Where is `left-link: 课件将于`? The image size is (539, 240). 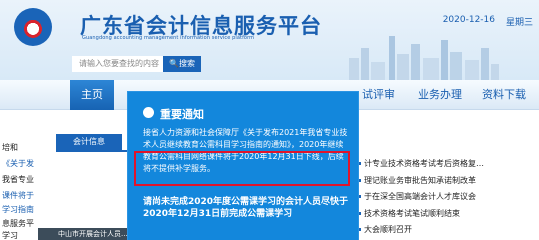
left-link: 课件将于 is located at coordinates (18, 195).